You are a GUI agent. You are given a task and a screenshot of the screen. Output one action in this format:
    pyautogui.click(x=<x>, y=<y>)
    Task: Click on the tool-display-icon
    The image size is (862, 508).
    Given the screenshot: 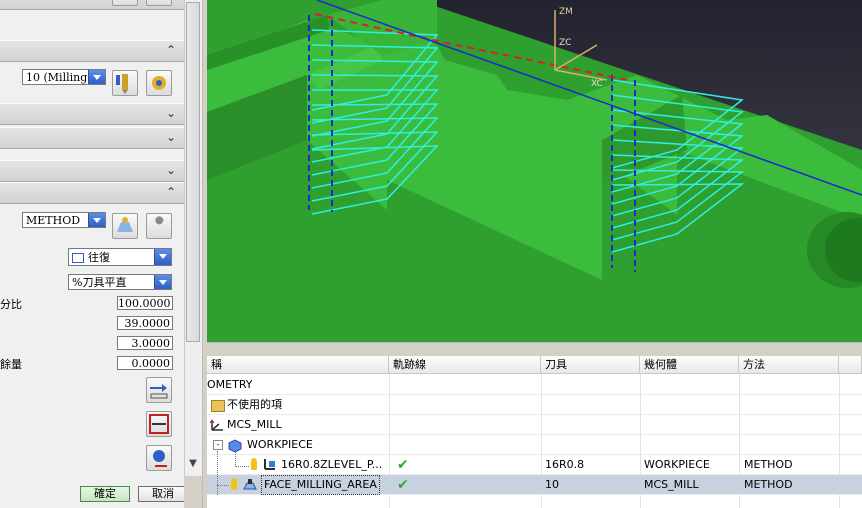 What is the action you would take?
    pyautogui.click(x=159, y=83)
    